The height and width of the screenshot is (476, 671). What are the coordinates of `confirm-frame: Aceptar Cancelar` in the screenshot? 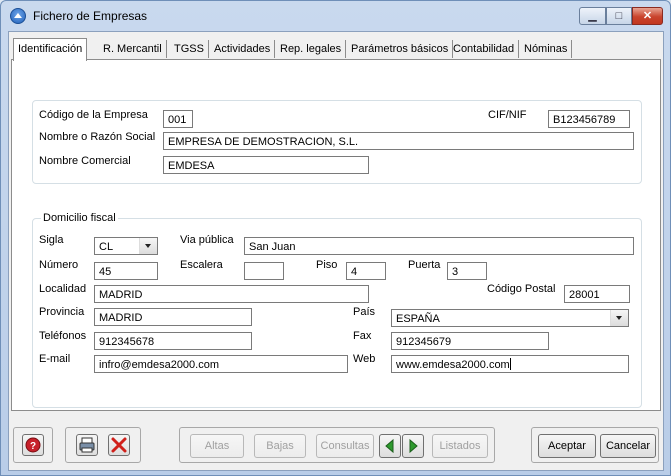 It's located at (595, 445).